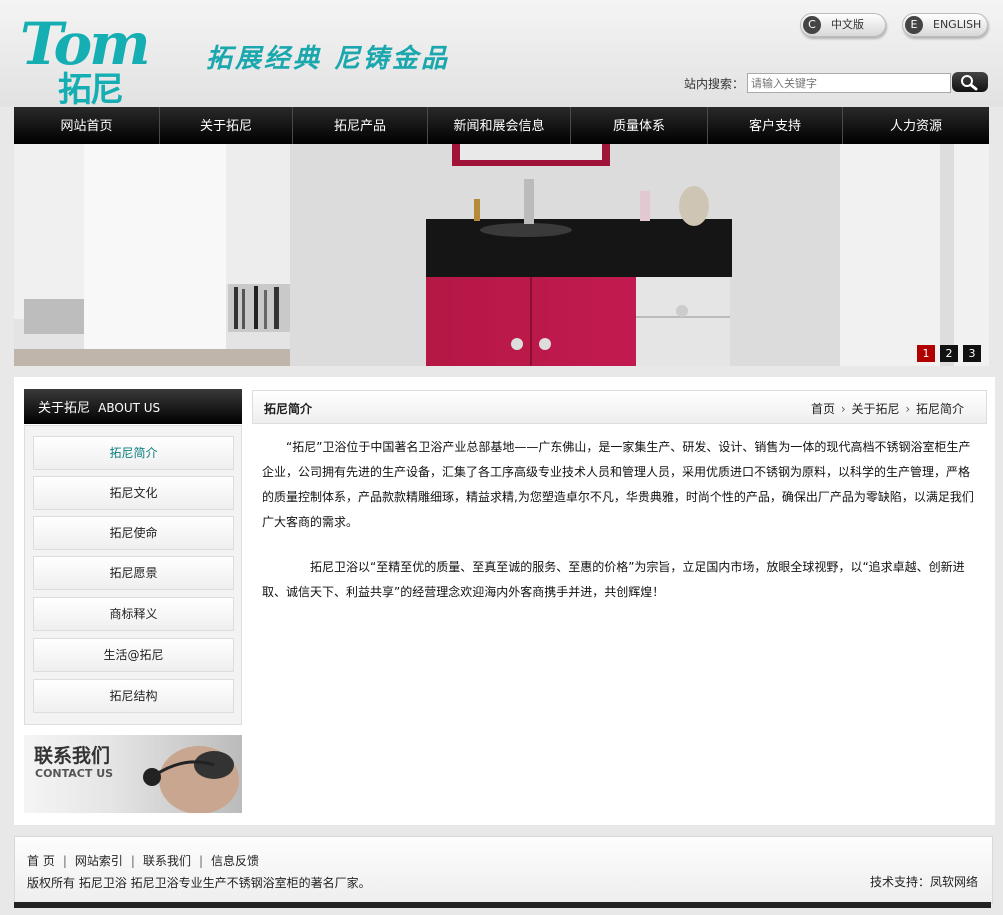 The height and width of the screenshot is (915, 1003). What do you see at coordinates (199, 883) in the screenshot?
I see `copyright-text: 版权所有 拓尼卫浴 拓尼卫浴专业生产不锈钢浴室柜的著名厂家。` at bounding box center [199, 883].